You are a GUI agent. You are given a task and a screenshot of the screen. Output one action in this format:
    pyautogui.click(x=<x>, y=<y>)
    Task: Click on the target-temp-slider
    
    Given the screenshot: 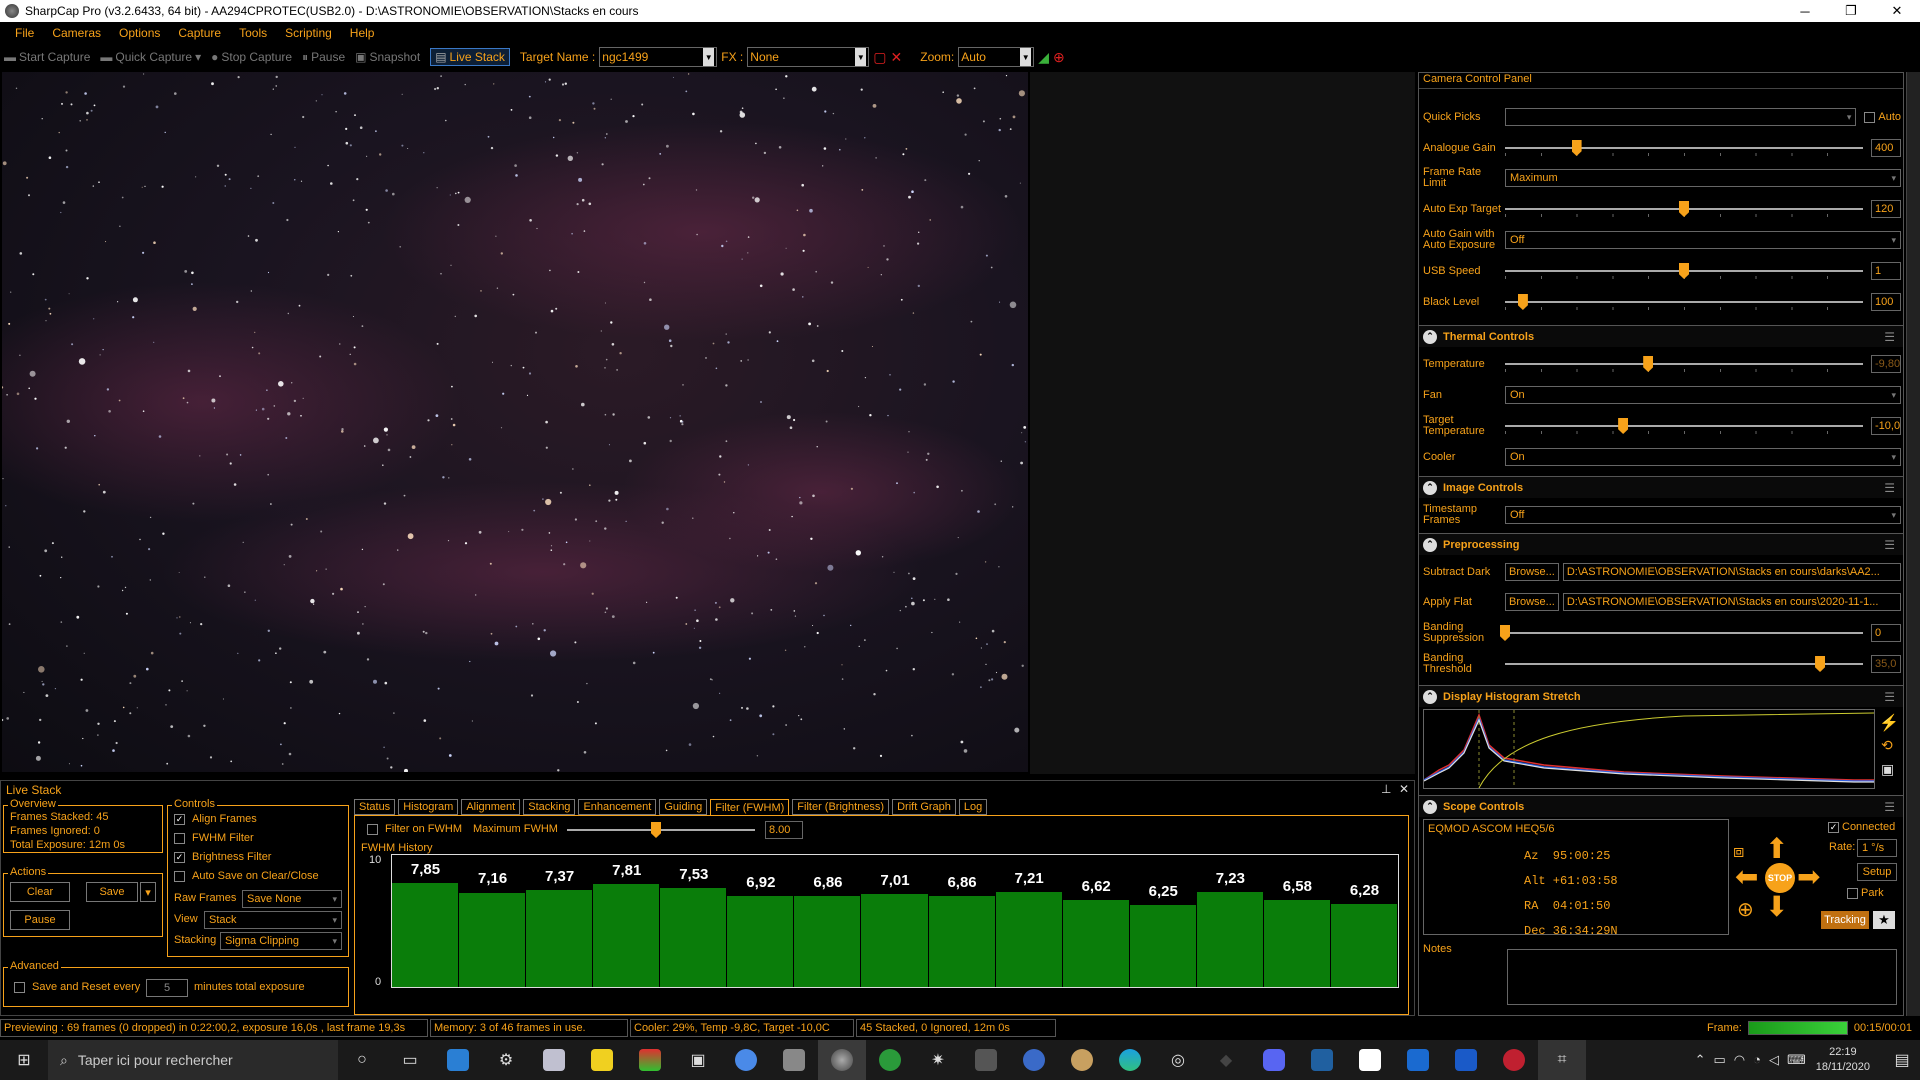 What is the action you would take?
    pyautogui.click(x=1684, y=426)
    